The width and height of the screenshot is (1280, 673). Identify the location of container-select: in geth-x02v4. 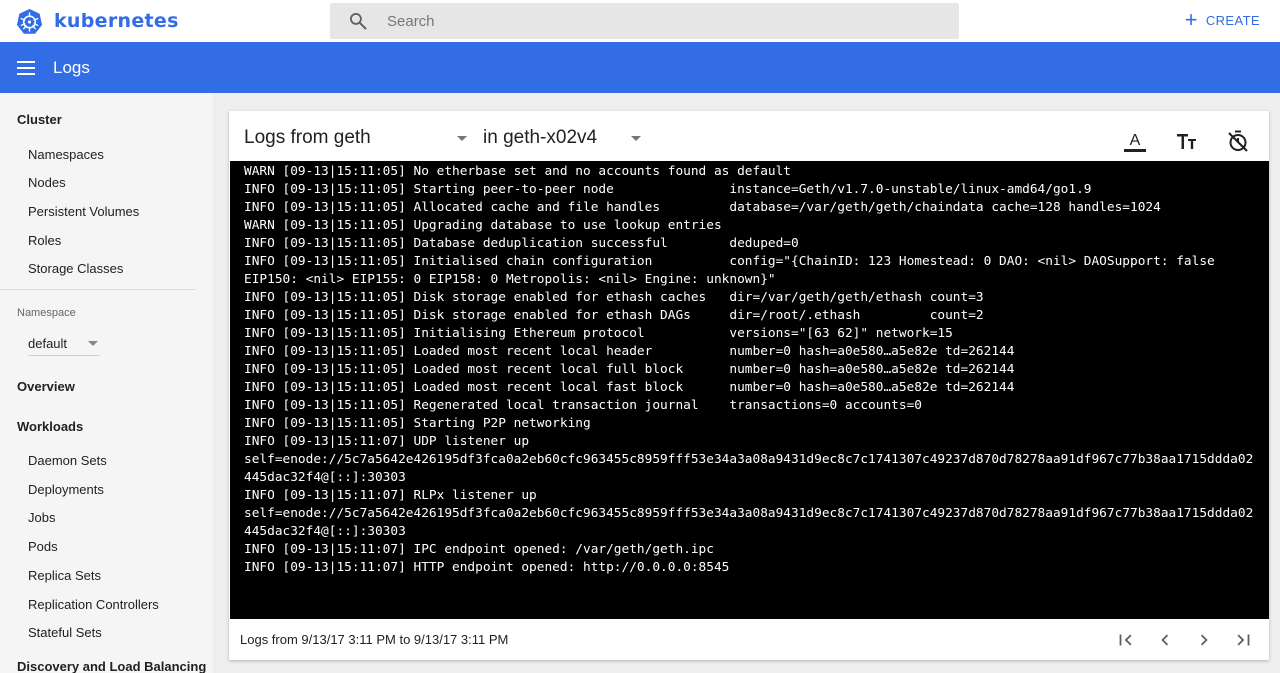
(562, 138).